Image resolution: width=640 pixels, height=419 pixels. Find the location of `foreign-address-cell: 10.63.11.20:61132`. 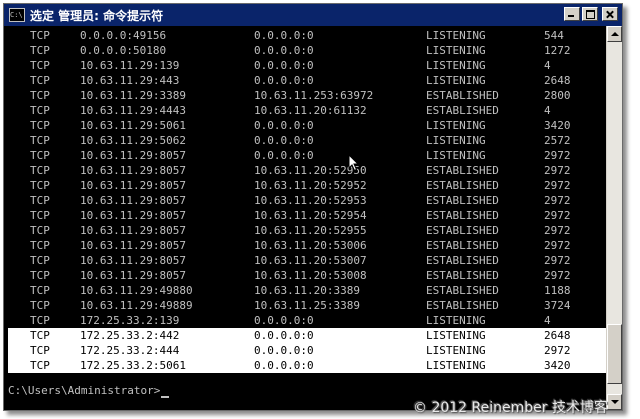

foreign-address-cell: 10.63.11.20:61132 is located at coordinates (310, 110).